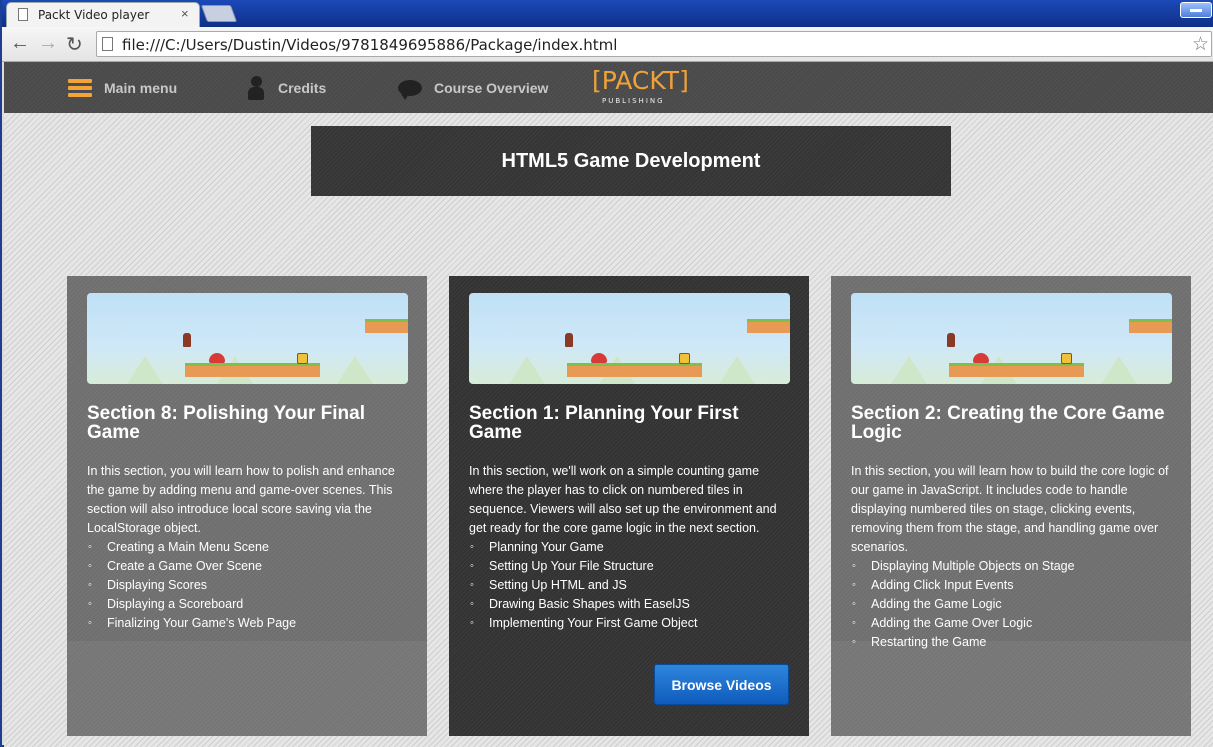  Describe the element at coordinates (634, 547) in the screenshot. I see `list-item: Planning Your Game` at that location.